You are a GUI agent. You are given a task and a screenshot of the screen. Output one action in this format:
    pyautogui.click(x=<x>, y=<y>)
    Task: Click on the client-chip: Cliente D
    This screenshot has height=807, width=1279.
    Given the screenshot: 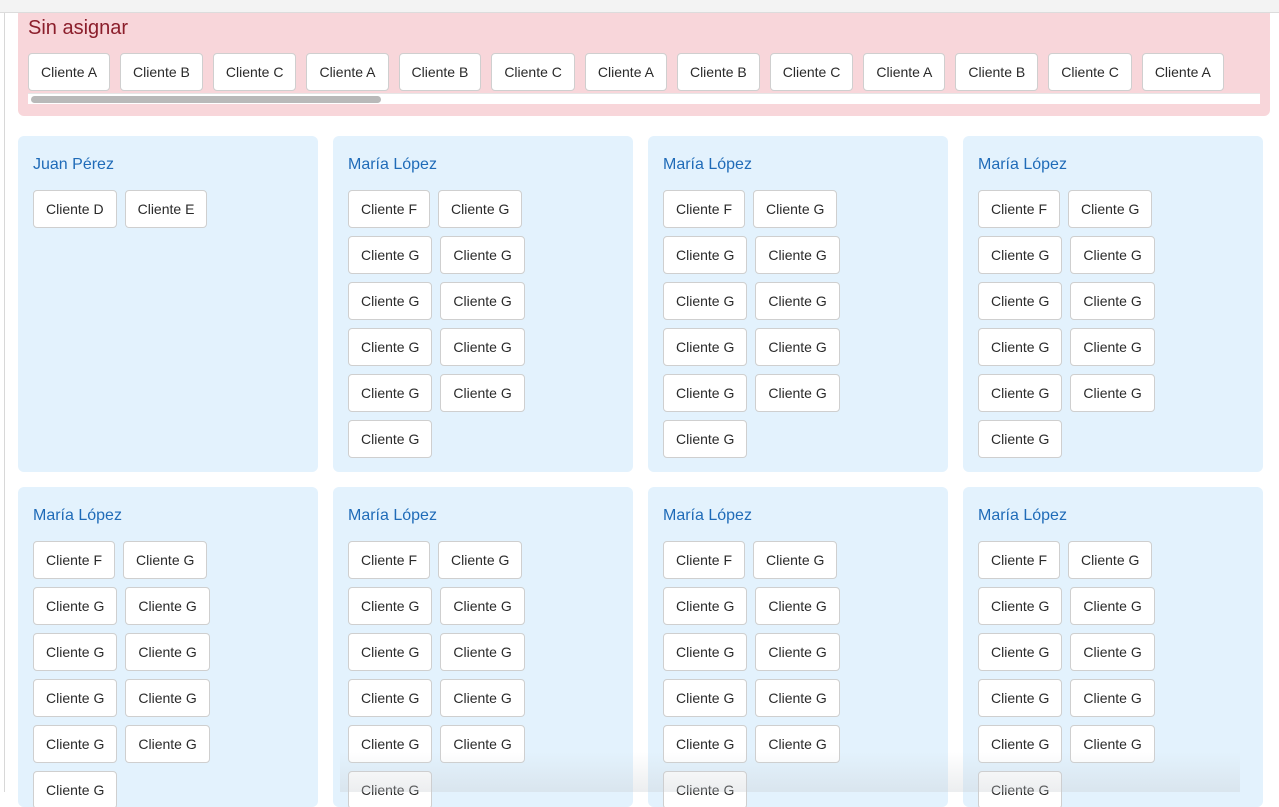 What is the action you would take?
    pyautogui.click(x=75, y=209)
    